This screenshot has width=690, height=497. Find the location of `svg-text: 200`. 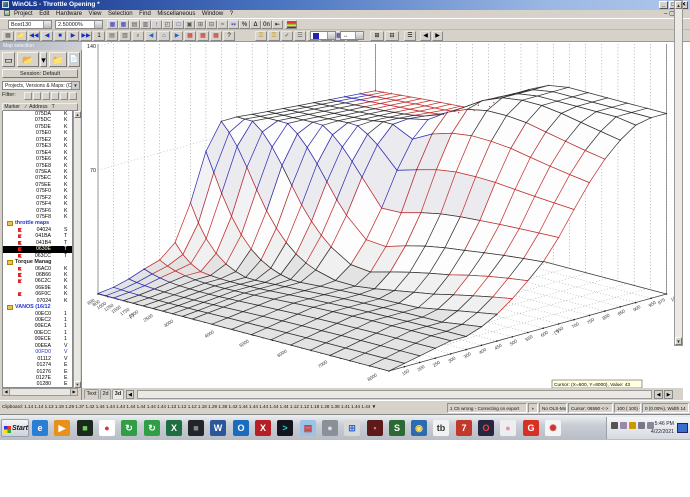

svg-text: 200 is located at coordinates (421, 368).